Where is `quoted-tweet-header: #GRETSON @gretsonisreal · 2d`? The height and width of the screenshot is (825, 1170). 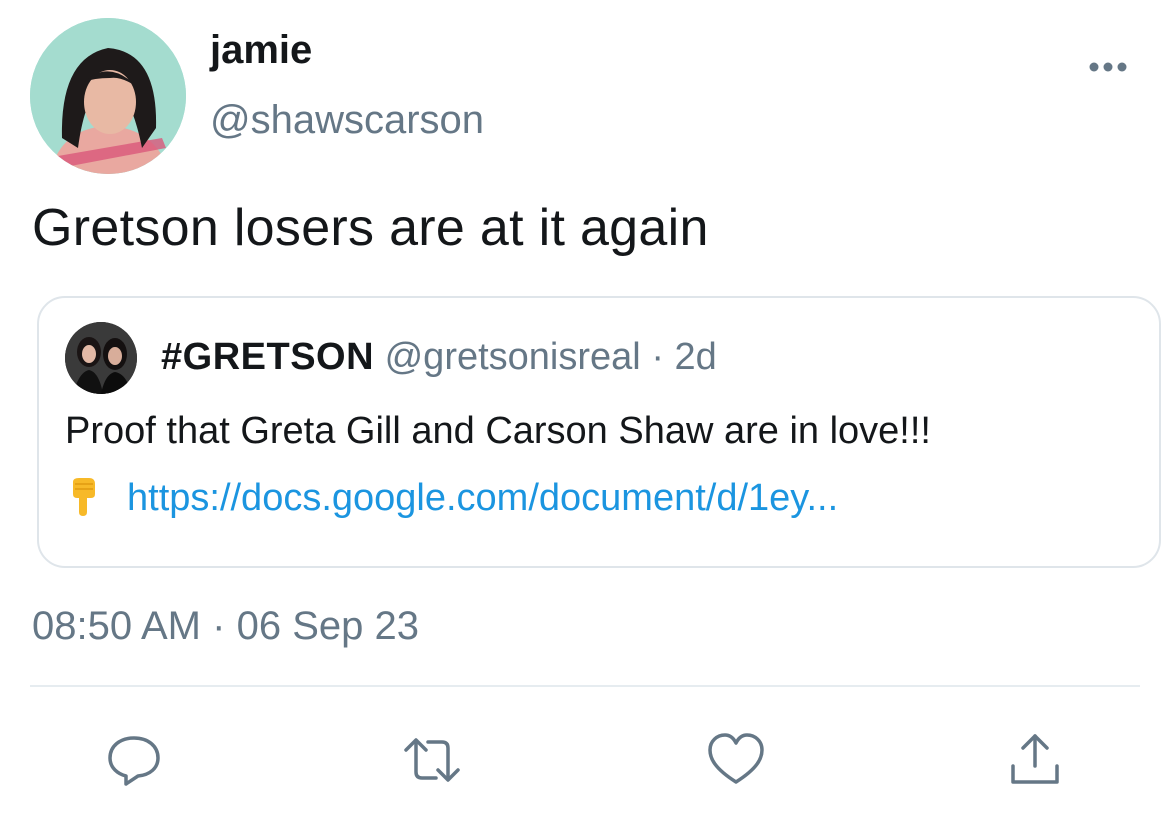
quoted-tweet-header: #GRETSON @gretsonisreal · 2d is located at coordinates (439, 357).